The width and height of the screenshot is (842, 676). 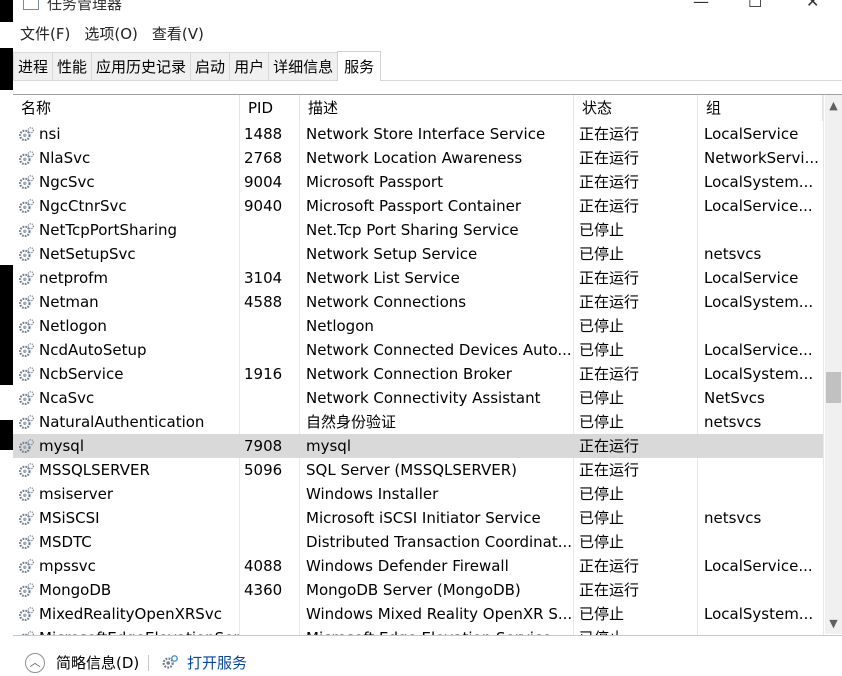 I want to click on tab-users: 用户, so click(x=249, y=66).